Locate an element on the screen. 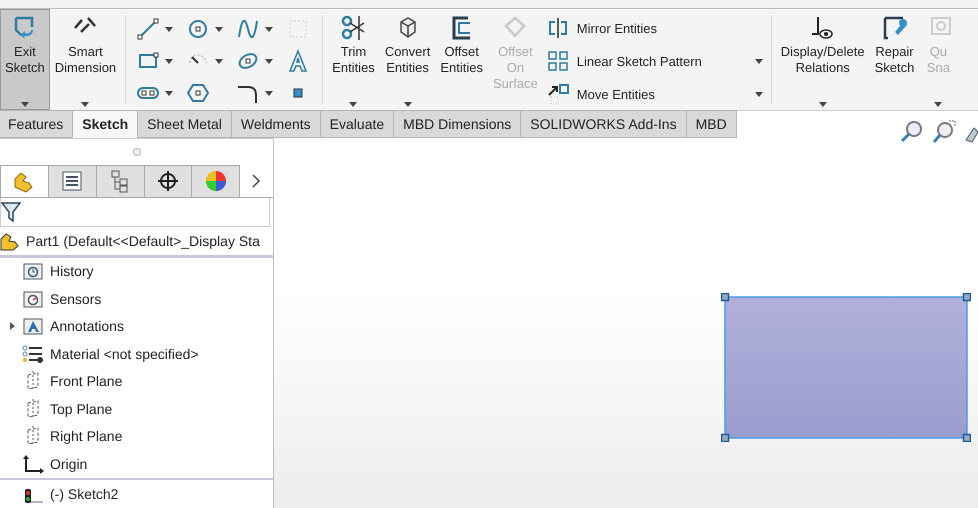 Image resolution: width=978 pixels, height=508 pixels. tree-item: Top Plane is located at coordinates (136, 409).